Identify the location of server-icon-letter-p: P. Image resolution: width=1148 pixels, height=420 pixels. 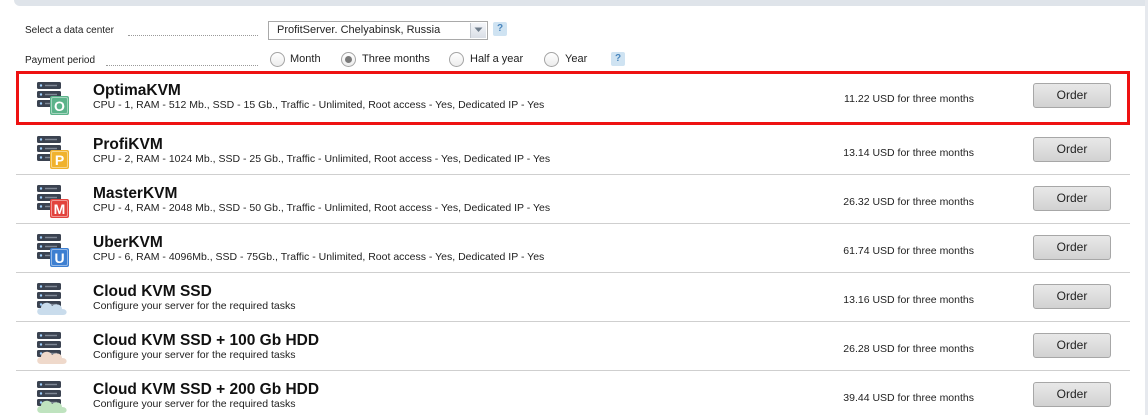
(53, 152).